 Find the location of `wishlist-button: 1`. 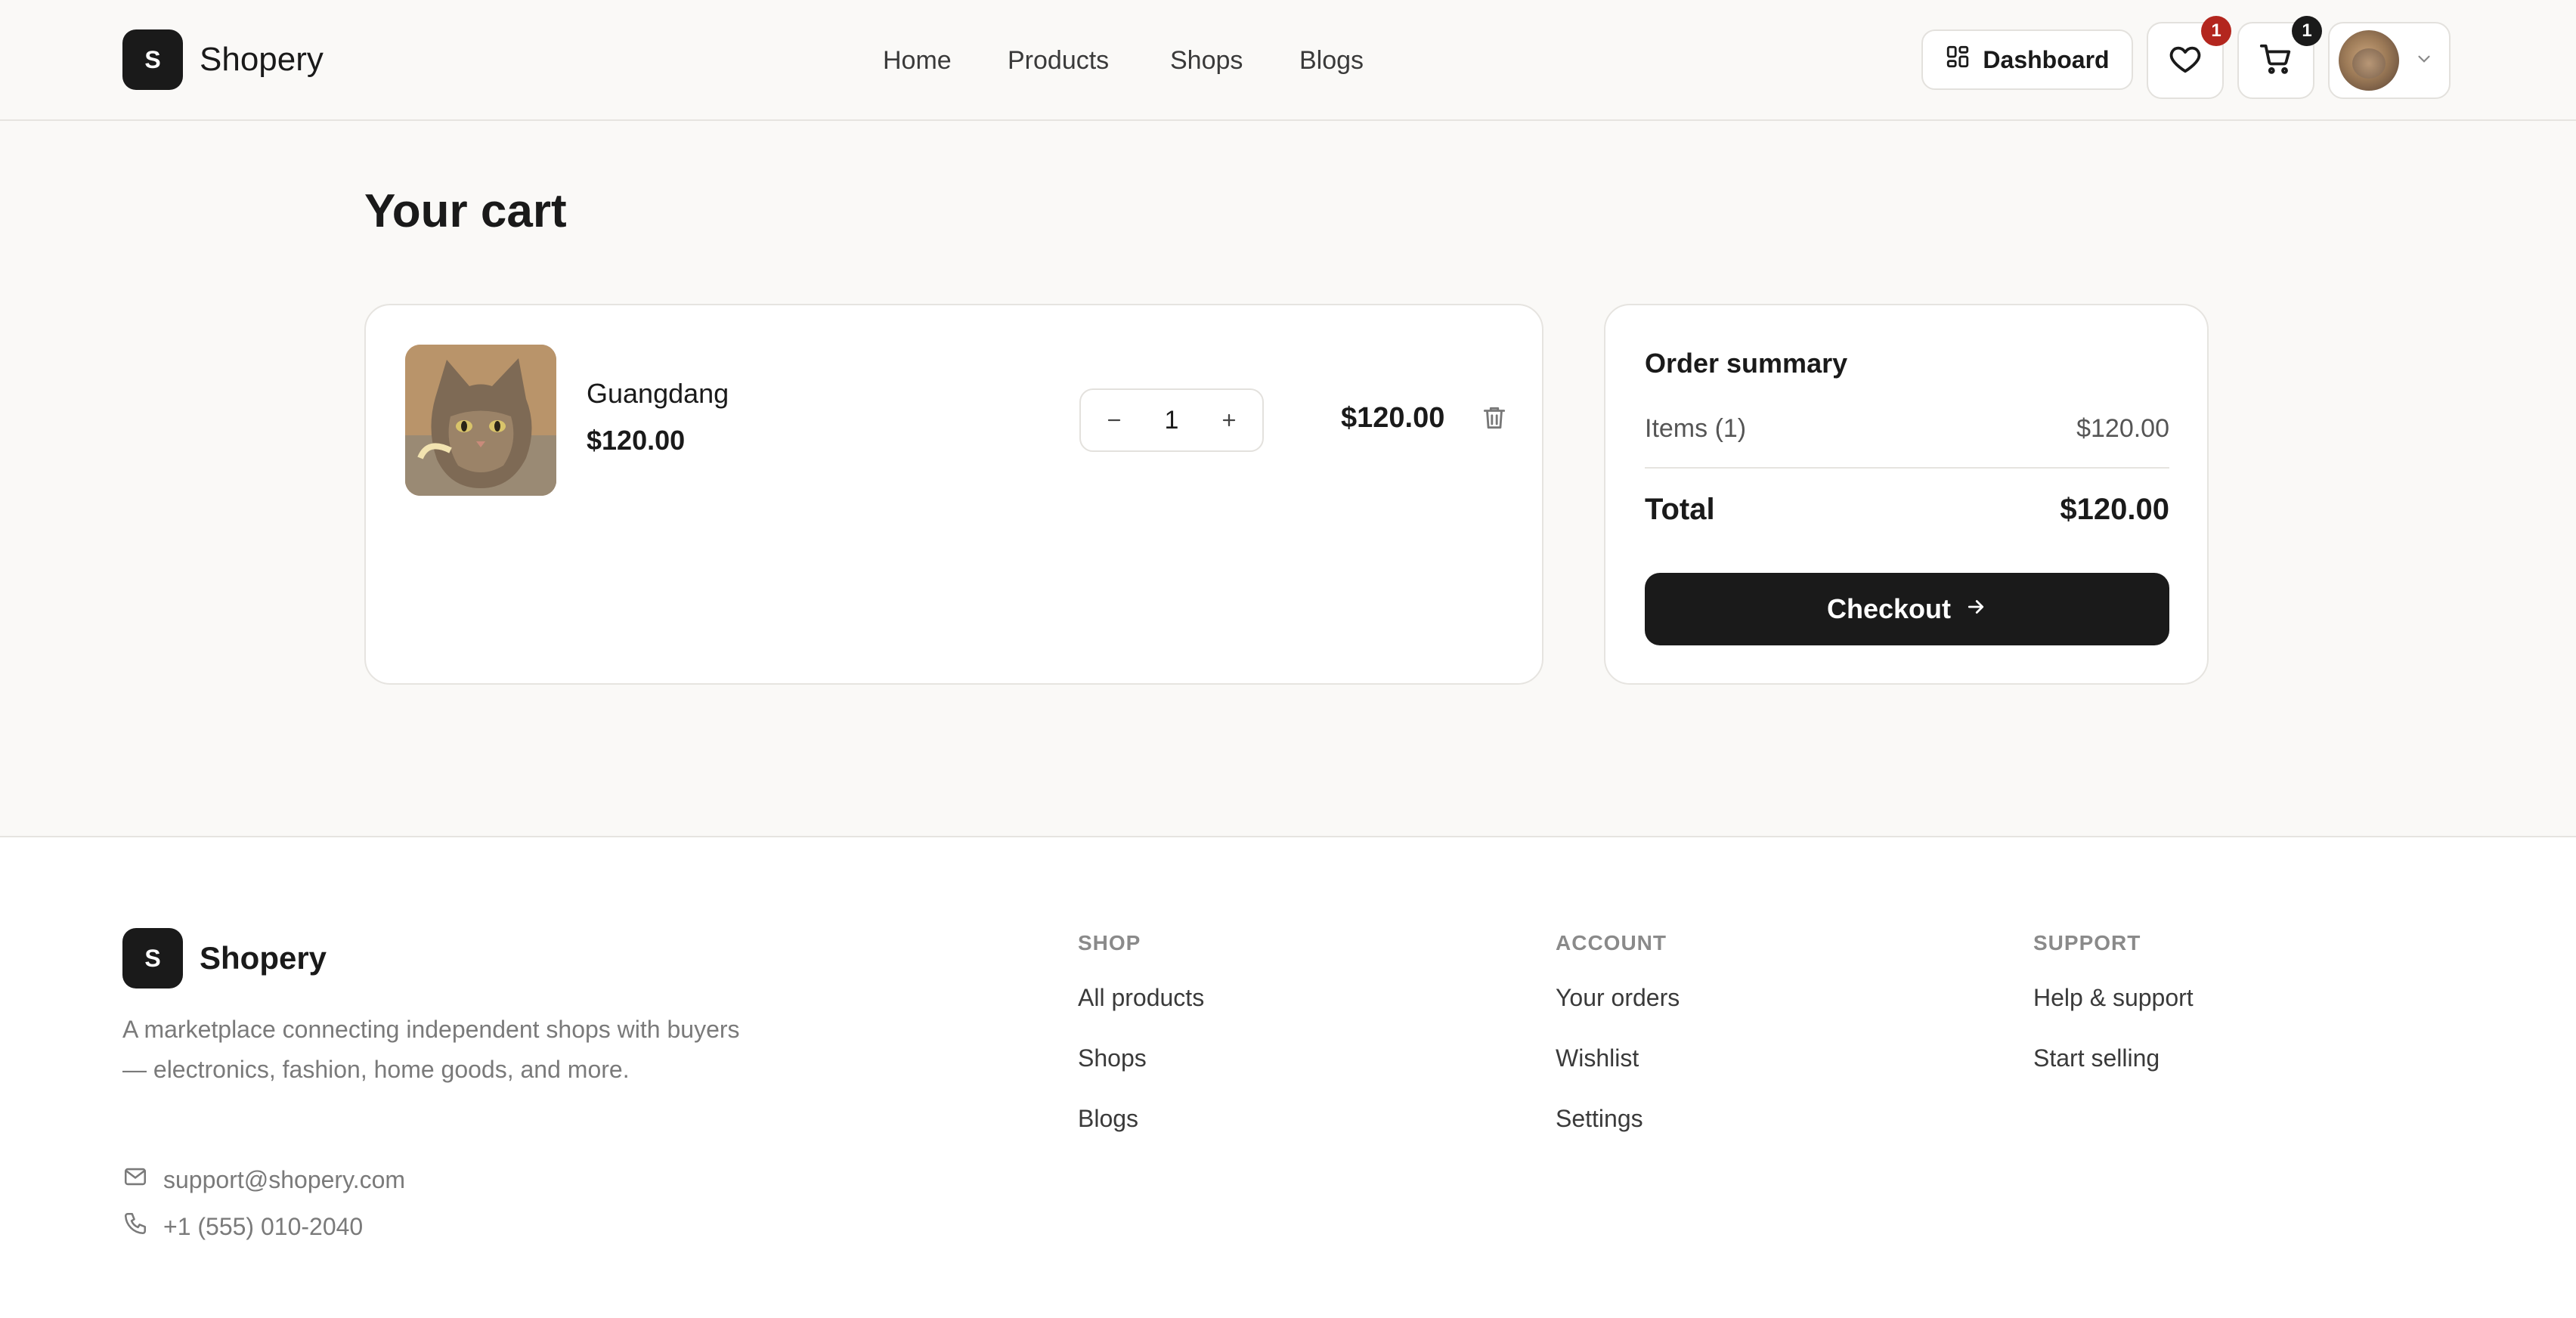

wishlist-button: 1 is located at coordinates (2189, 58).